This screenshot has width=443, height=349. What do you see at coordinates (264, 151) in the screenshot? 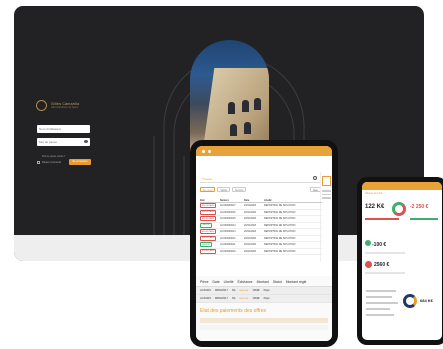
I see `tablet-top-bar` at bounding box center [264, 151].